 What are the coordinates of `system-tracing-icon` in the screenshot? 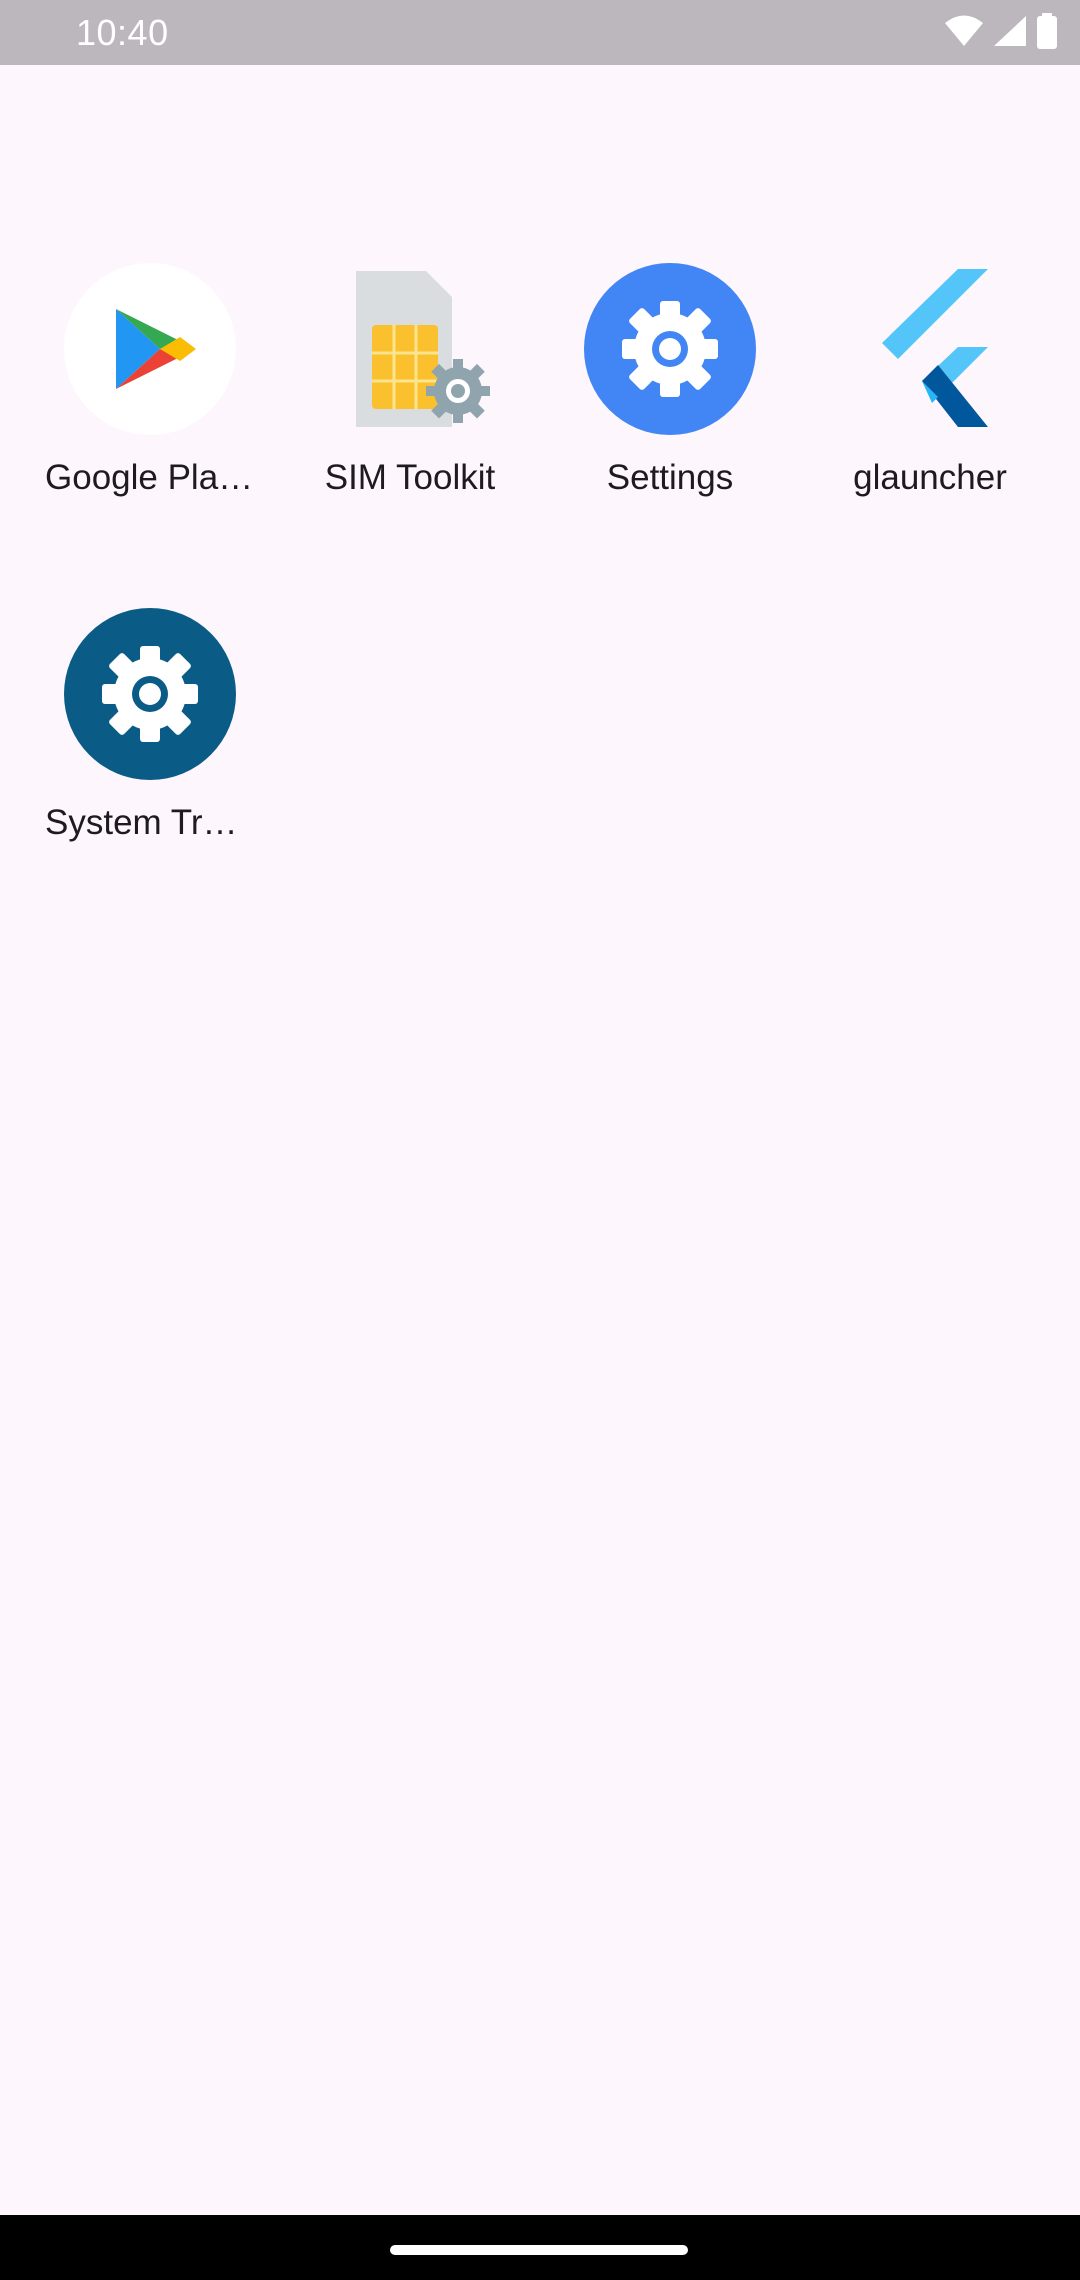 It's located at (150, 694).